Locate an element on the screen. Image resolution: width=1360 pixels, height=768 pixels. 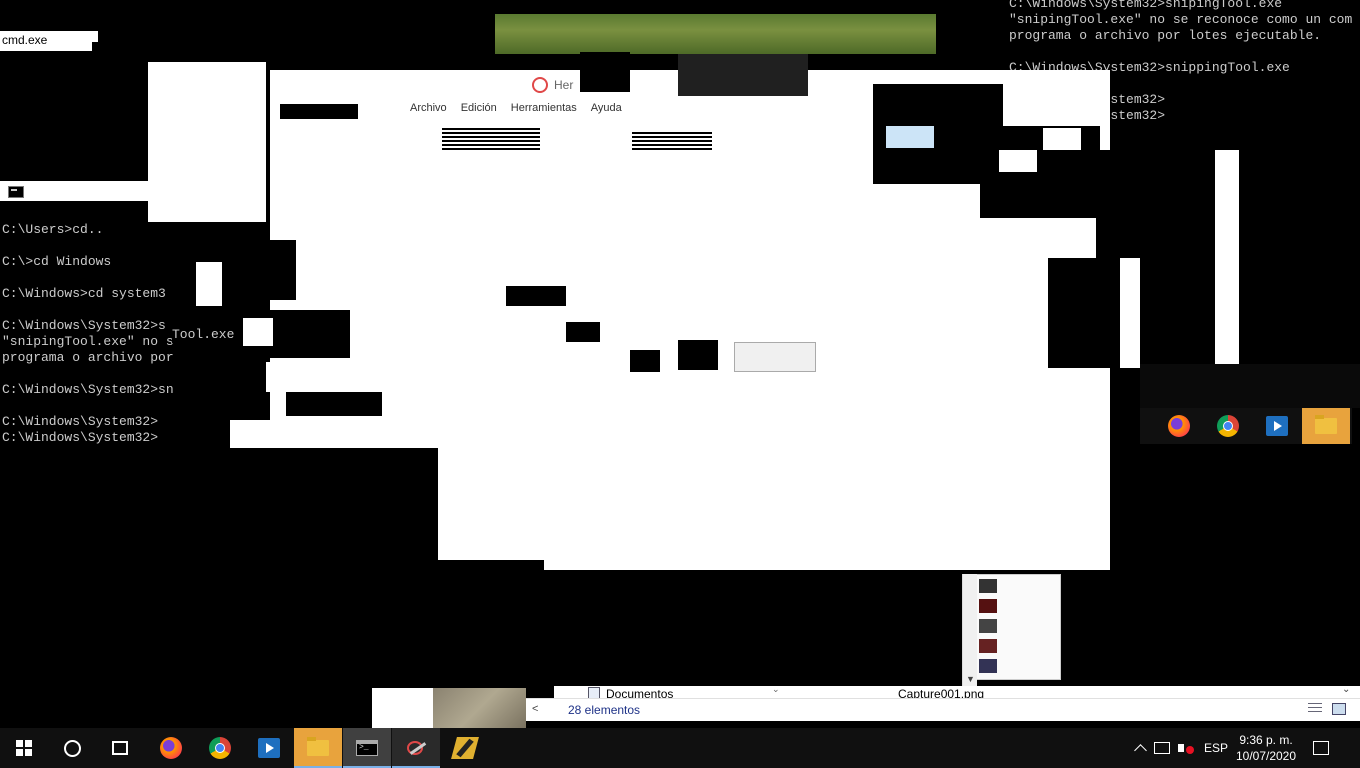
tab-divider is located at coordinates (96, 57).